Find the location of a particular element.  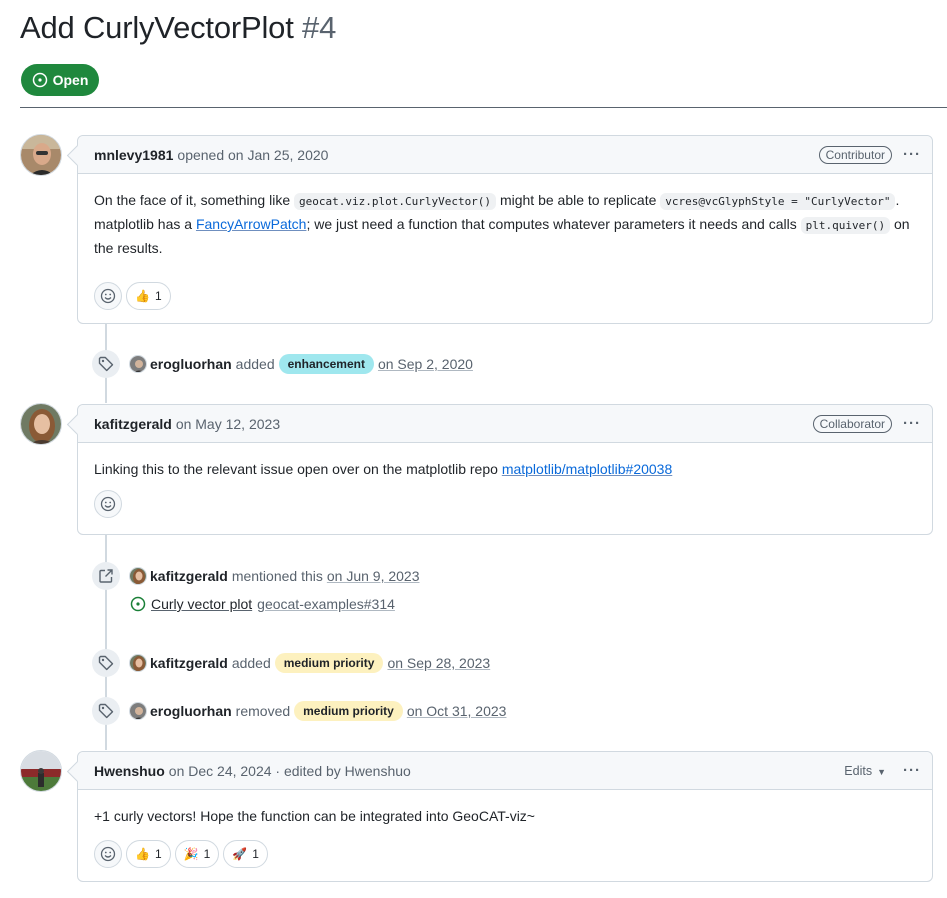

edits-dropdown: Edits ▼ is located at coordinates (865, 771).